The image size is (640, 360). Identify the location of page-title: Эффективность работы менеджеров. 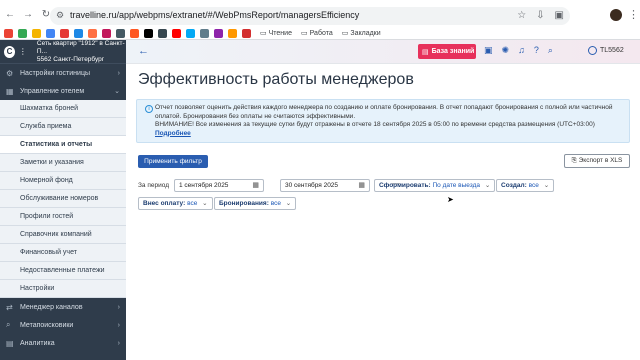
(276, 79).